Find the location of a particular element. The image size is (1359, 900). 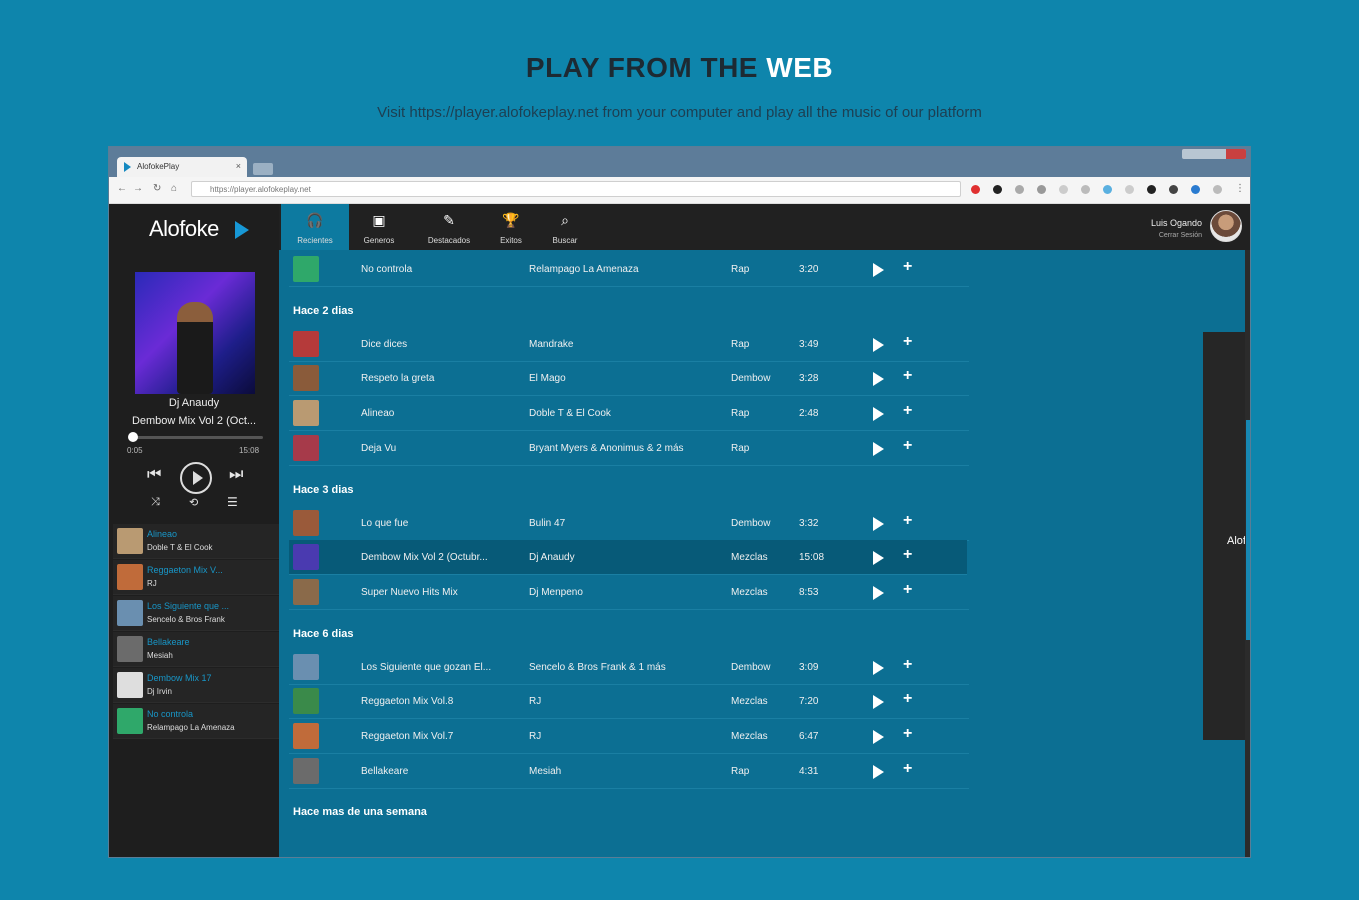

window-controls is located at coordinates (1214, 154).